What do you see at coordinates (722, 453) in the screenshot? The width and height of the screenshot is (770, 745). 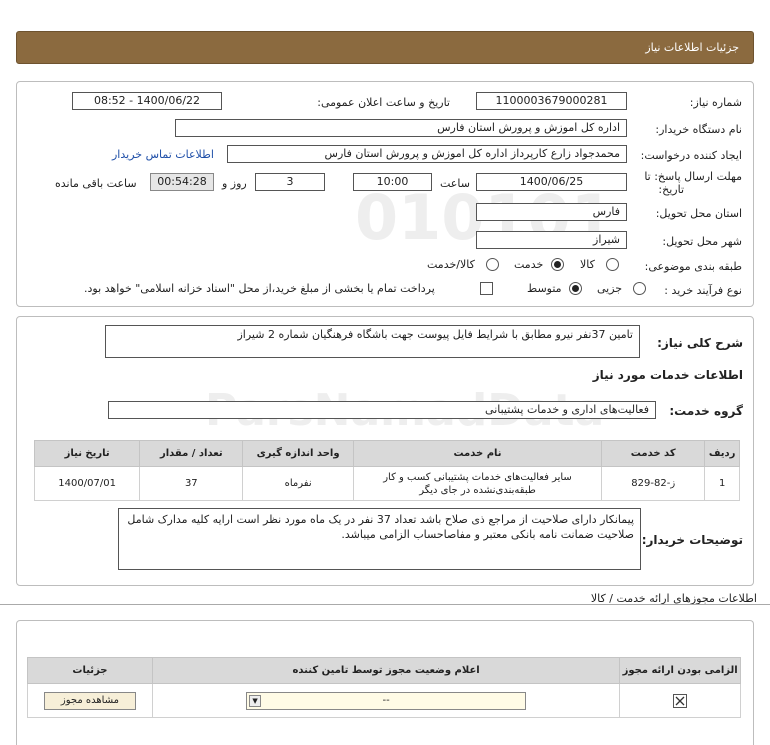 I see `col-row: ردیف` at bounding box center [722, 453].